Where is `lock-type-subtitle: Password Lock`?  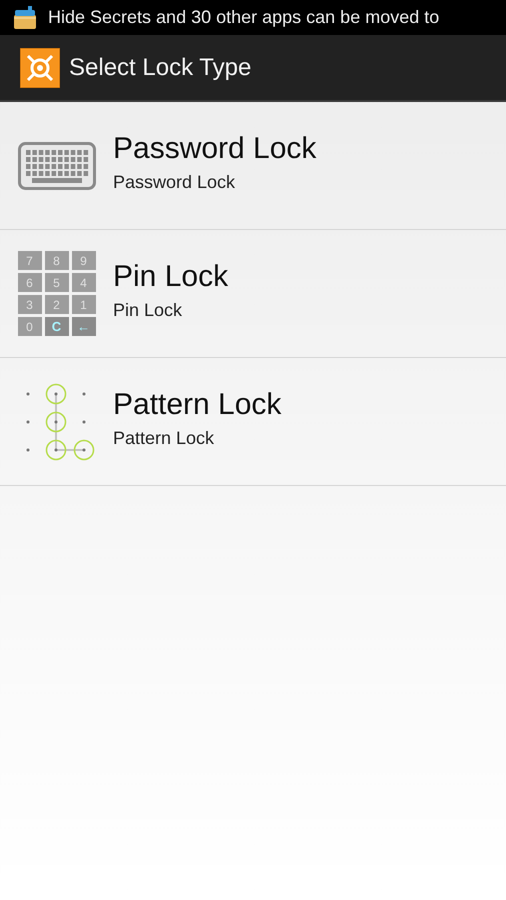
lock-type-subtitle: Password Lock is located at coordinates (174, 182).